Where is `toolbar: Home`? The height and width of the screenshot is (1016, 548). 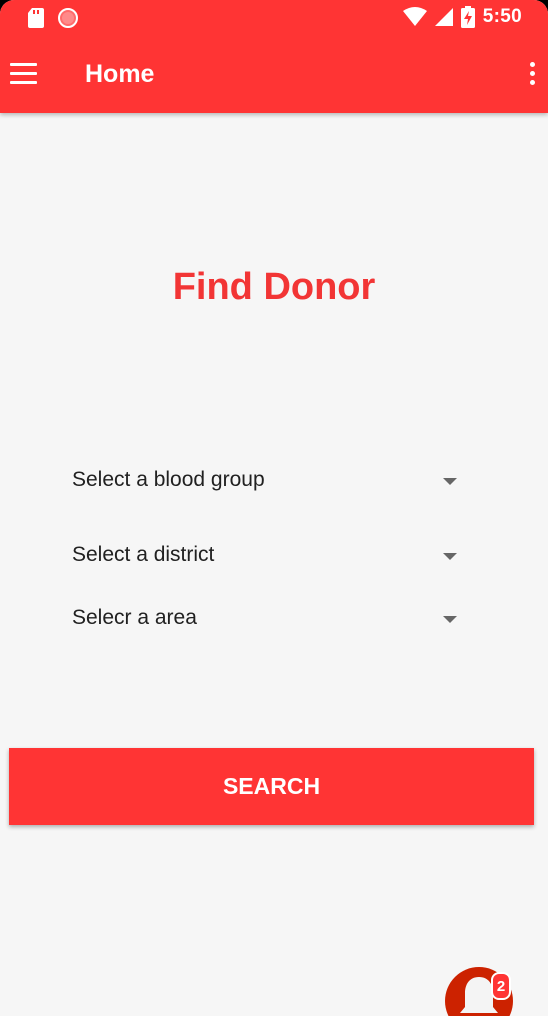 toolbar: Home is located at coordinates (274, 75).